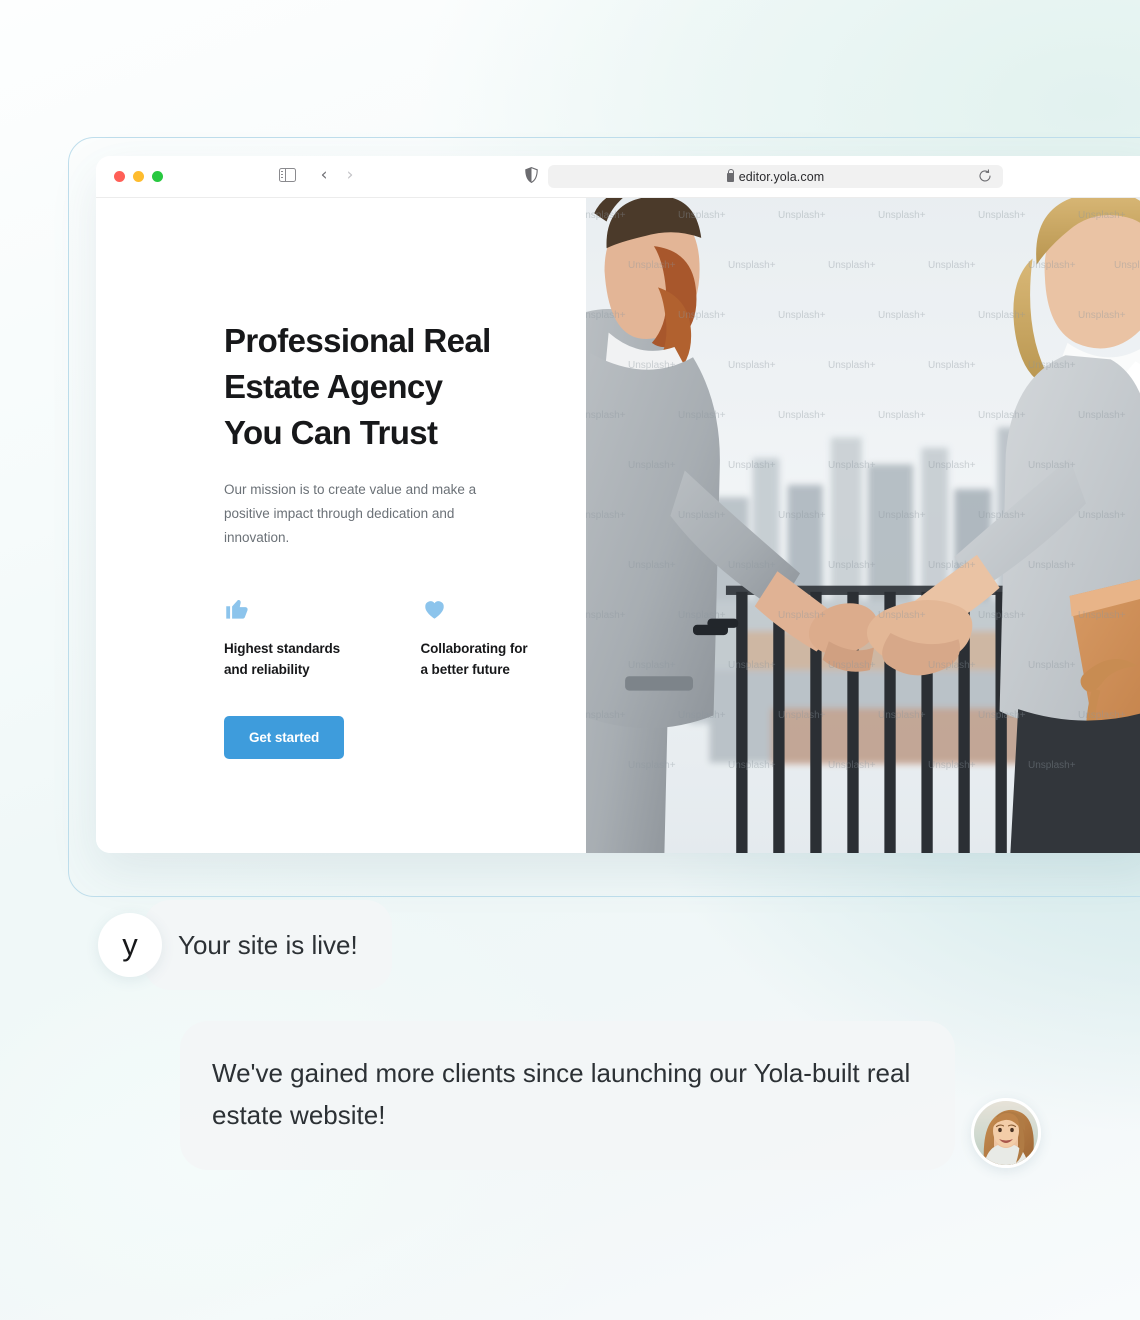 Image resolution: width=1140 pixels, height=1320 pixels. I want to click on chat-bubble-status: Your site is live!, so click(268, 945).